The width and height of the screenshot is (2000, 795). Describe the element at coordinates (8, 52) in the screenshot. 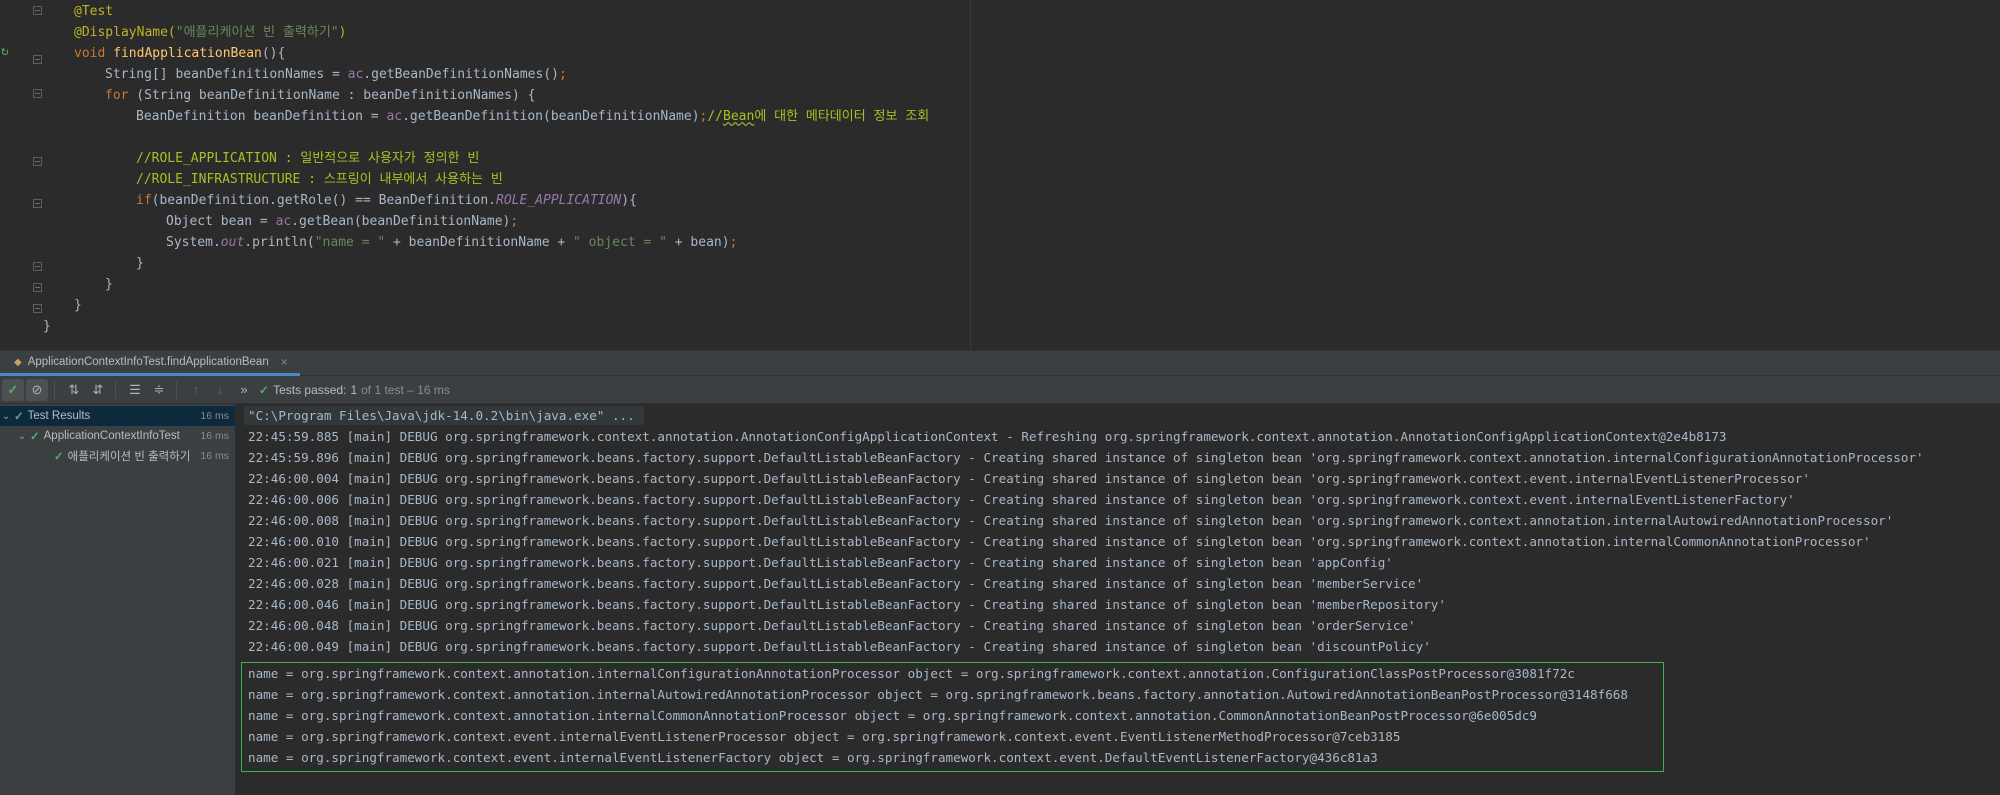

I see `run-test-icon: ↻` at that location.